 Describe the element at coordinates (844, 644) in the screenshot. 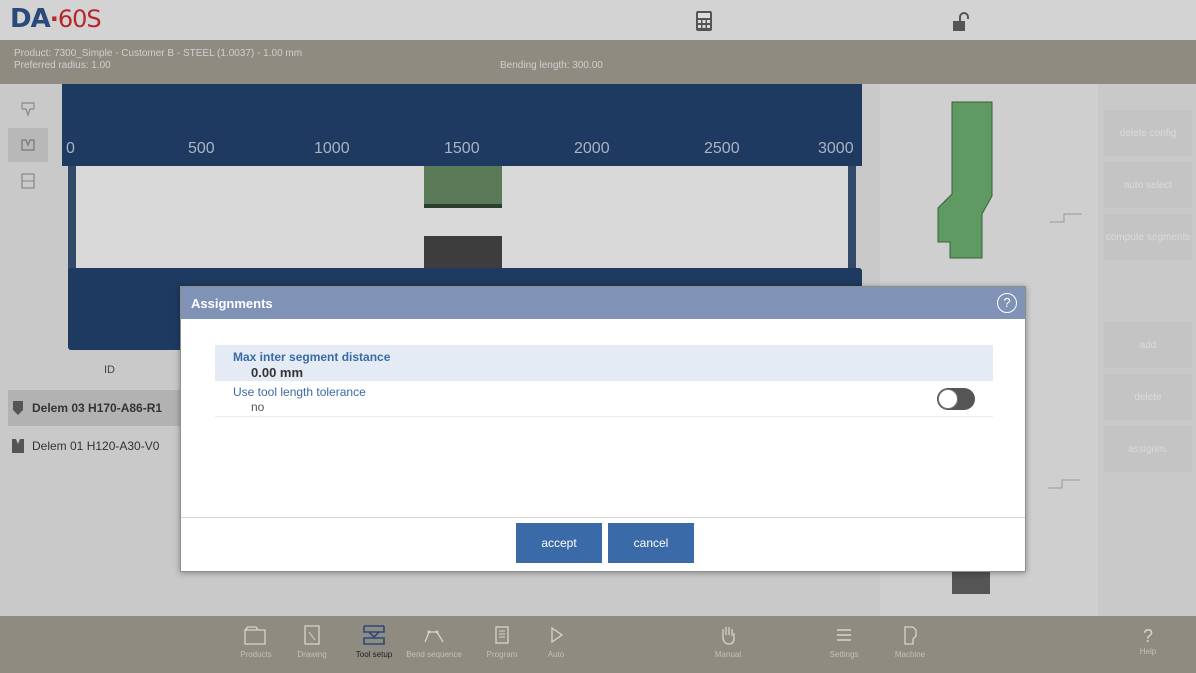

I see `nav-settings: Settings` at that location.